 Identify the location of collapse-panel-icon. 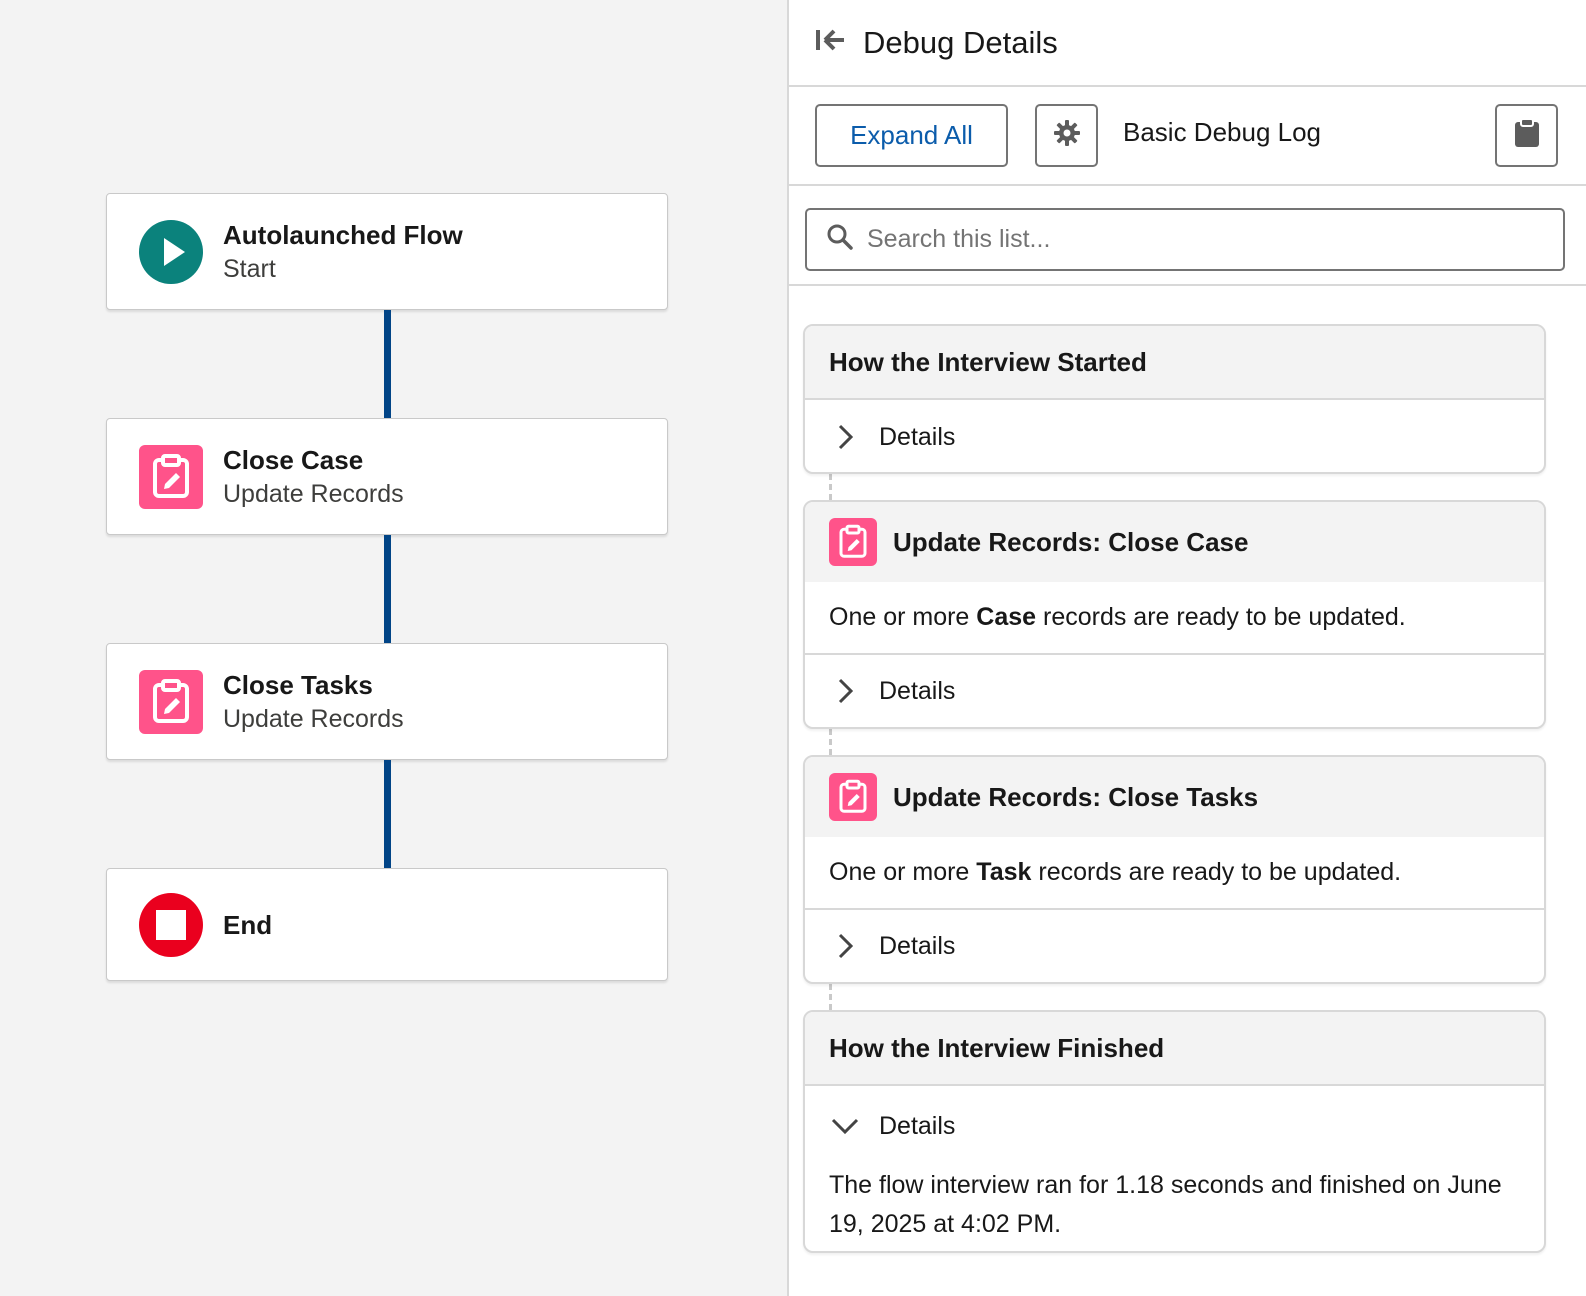
(830, 42).